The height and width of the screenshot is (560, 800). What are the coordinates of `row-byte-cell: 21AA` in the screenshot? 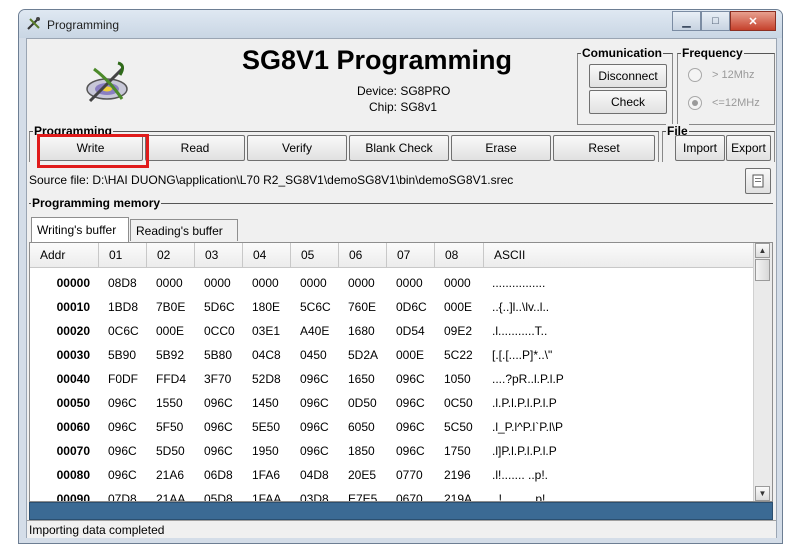 It's located at (171, 497).